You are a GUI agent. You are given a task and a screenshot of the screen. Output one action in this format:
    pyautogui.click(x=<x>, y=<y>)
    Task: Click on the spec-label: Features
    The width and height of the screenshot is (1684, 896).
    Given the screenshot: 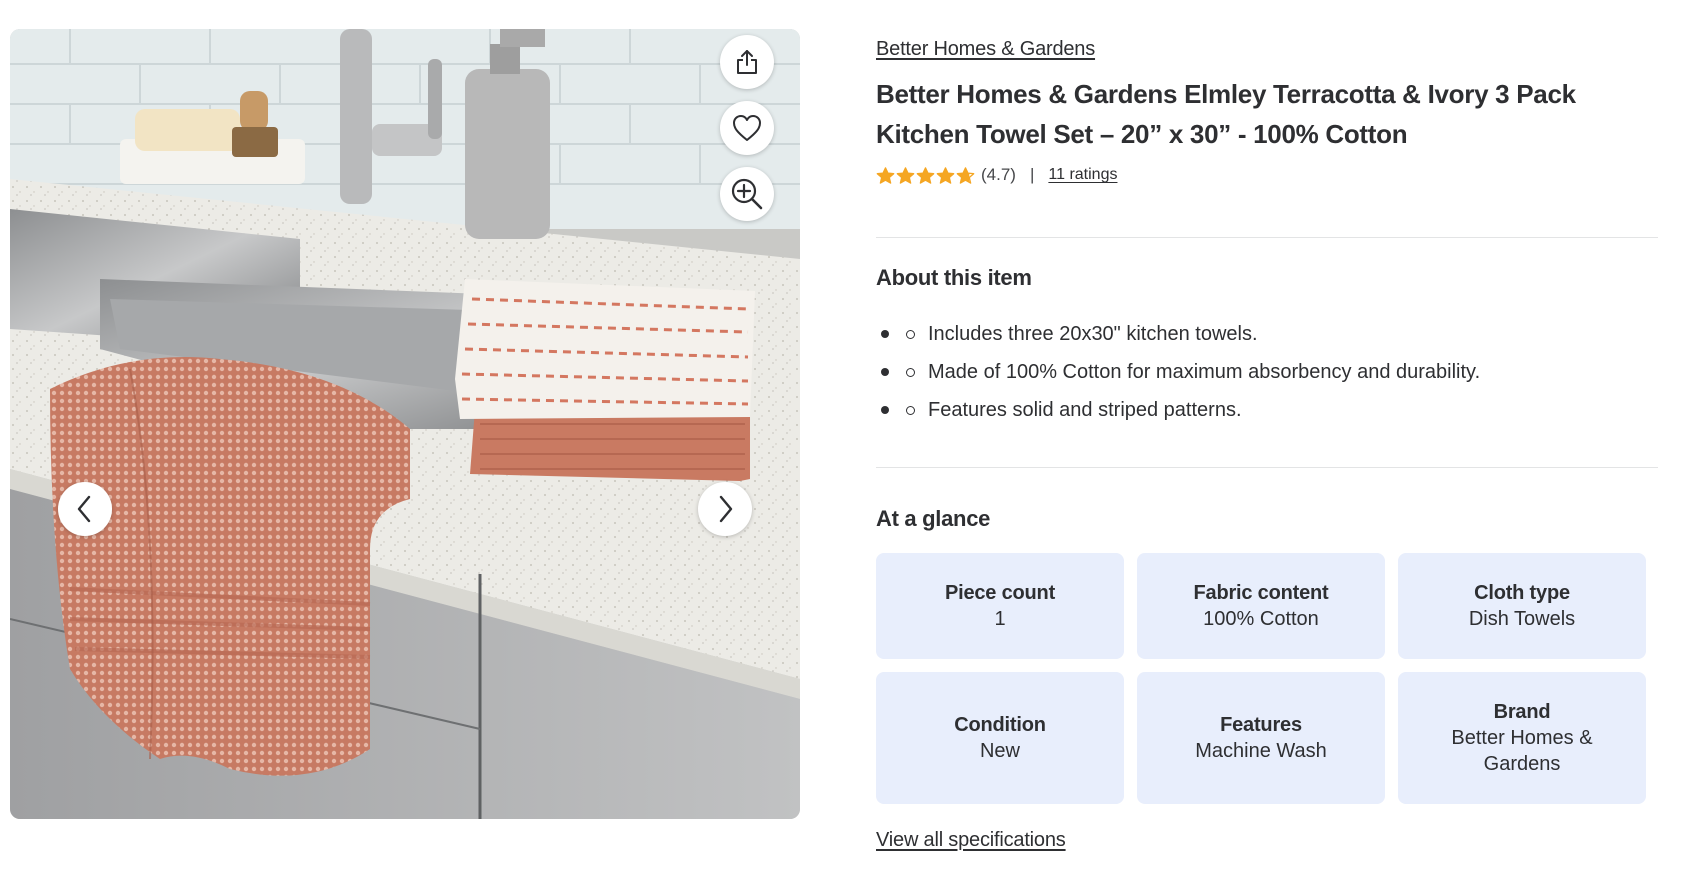 What is the action you would take?
    pyautogui.click(x=1261, y=725)
    